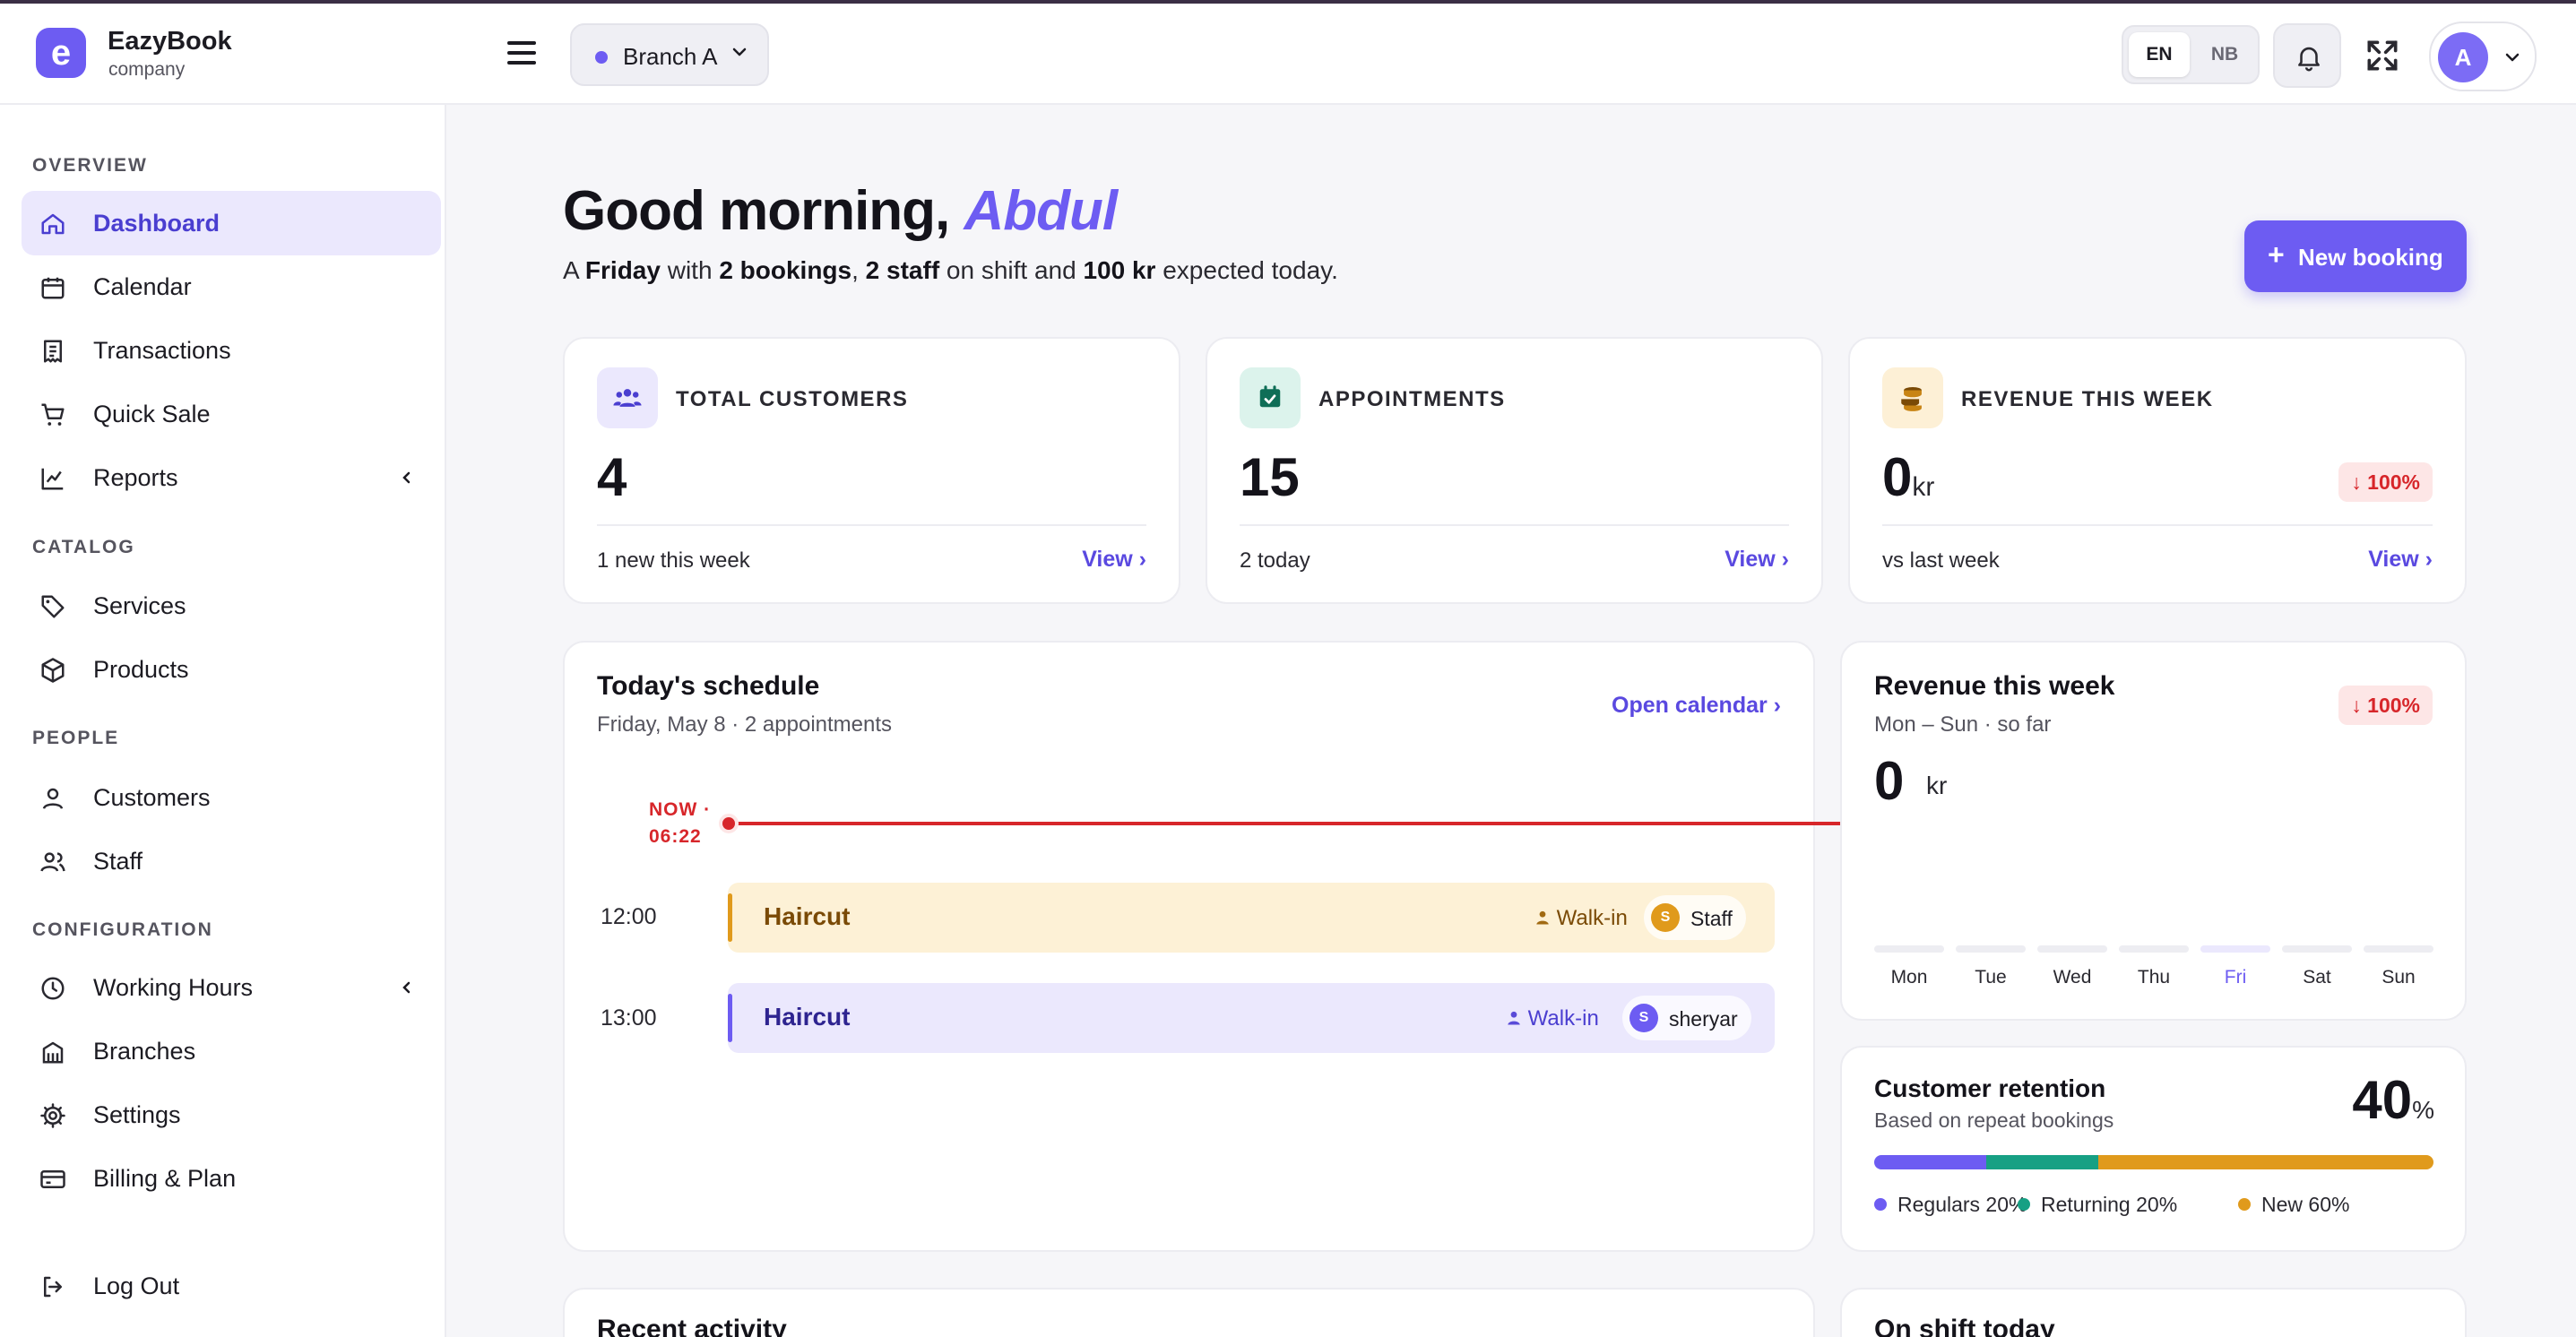  Describe the element at coordinates (1937, 786) in the screenshot. I see `revenue-week-unit: kr` at that location.